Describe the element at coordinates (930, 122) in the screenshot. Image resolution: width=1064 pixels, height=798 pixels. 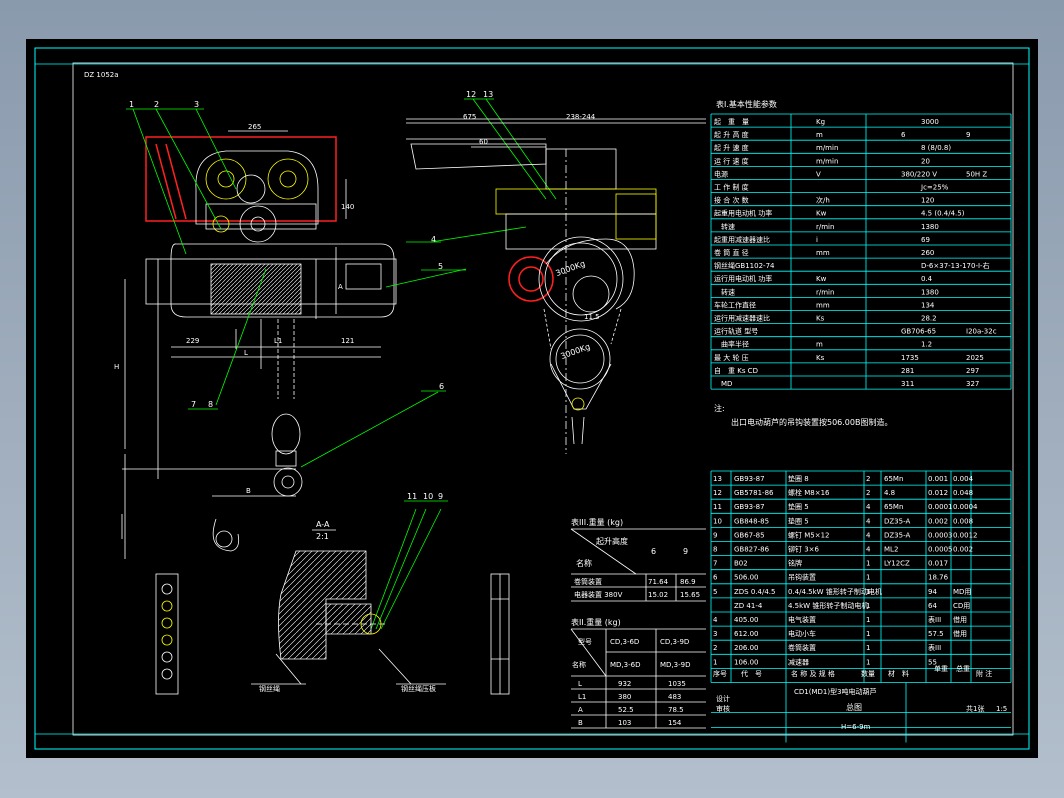
I see `table1-row-value: 3000` at that location.